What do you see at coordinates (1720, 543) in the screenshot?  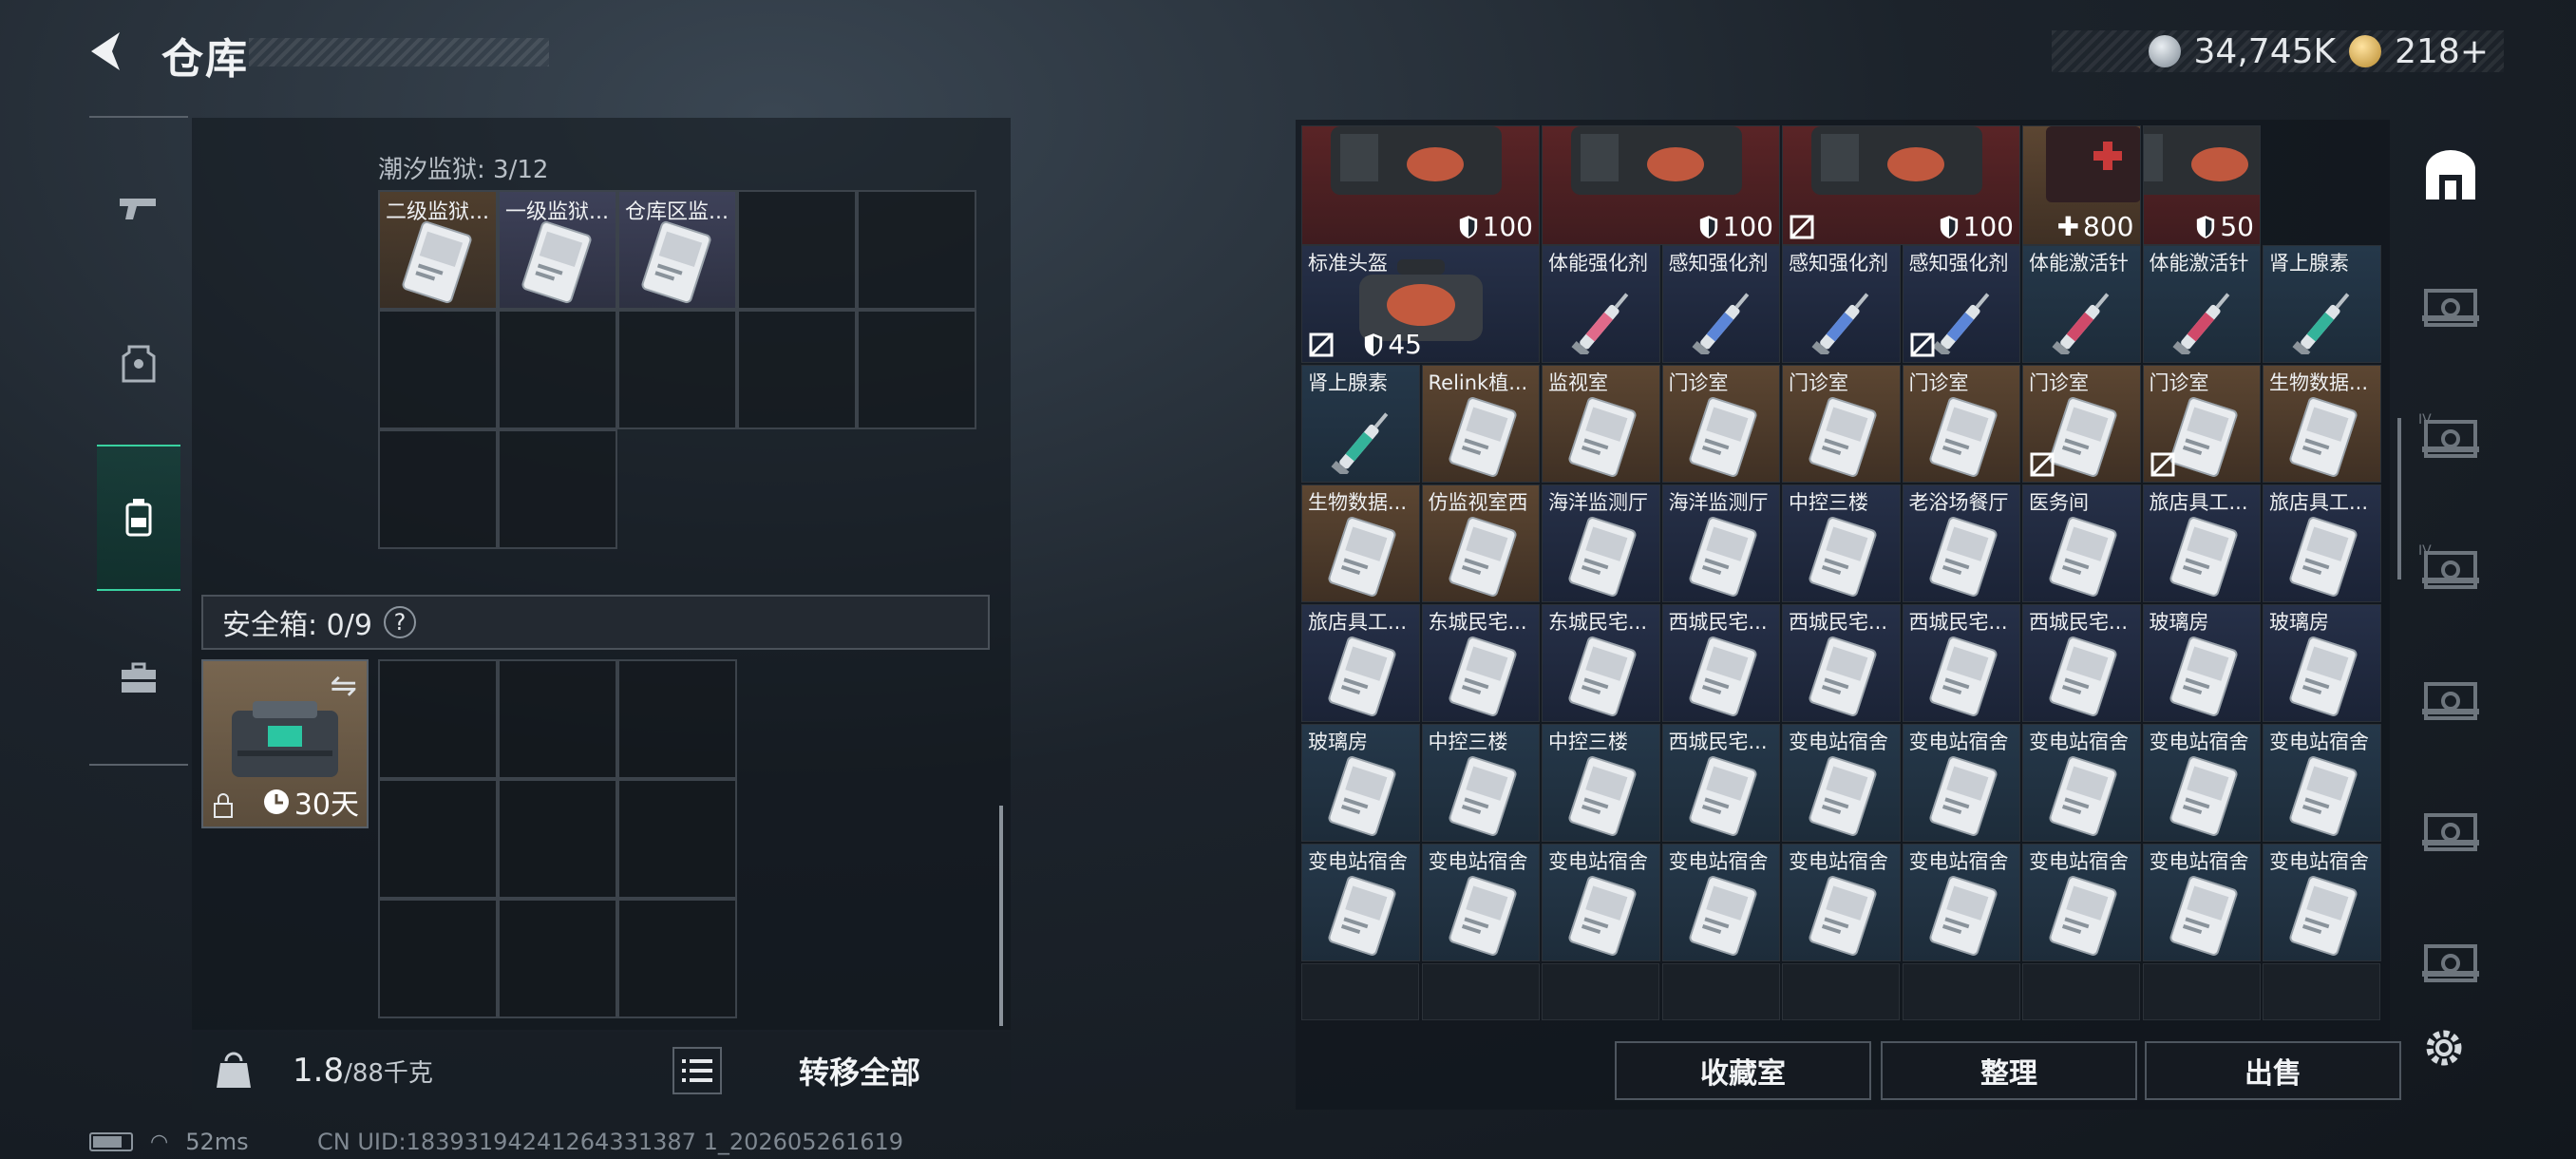 I see `keycard-item: 海洋监测厅` at bounding box center [1720, 543].